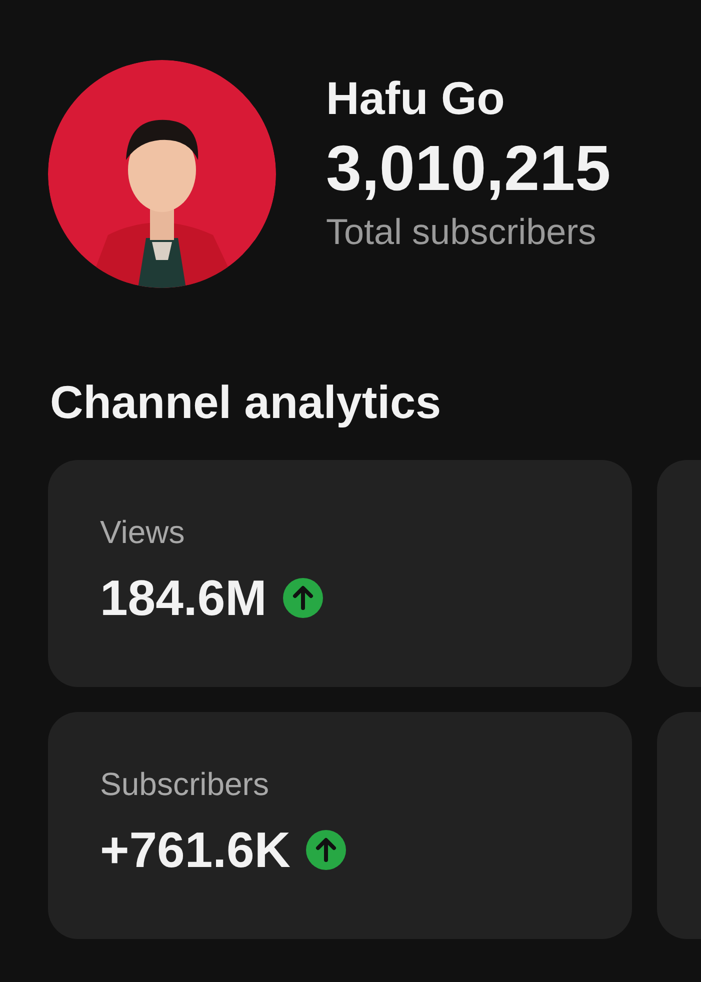 The width and height of the screenshot is (701, 982). What do you see at coordinates (462, 232) in the screenshot?
I see `subscriber-label: Total subscribers` at bounding box center [462, 232].